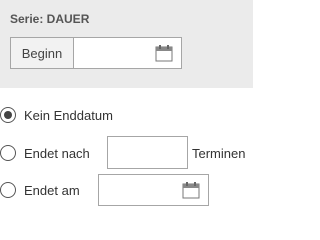  What do you see at coordinates (50, 19) in the screenshot?
I see `series-title: Serie: DAUER` at bounding box center [50, 19].